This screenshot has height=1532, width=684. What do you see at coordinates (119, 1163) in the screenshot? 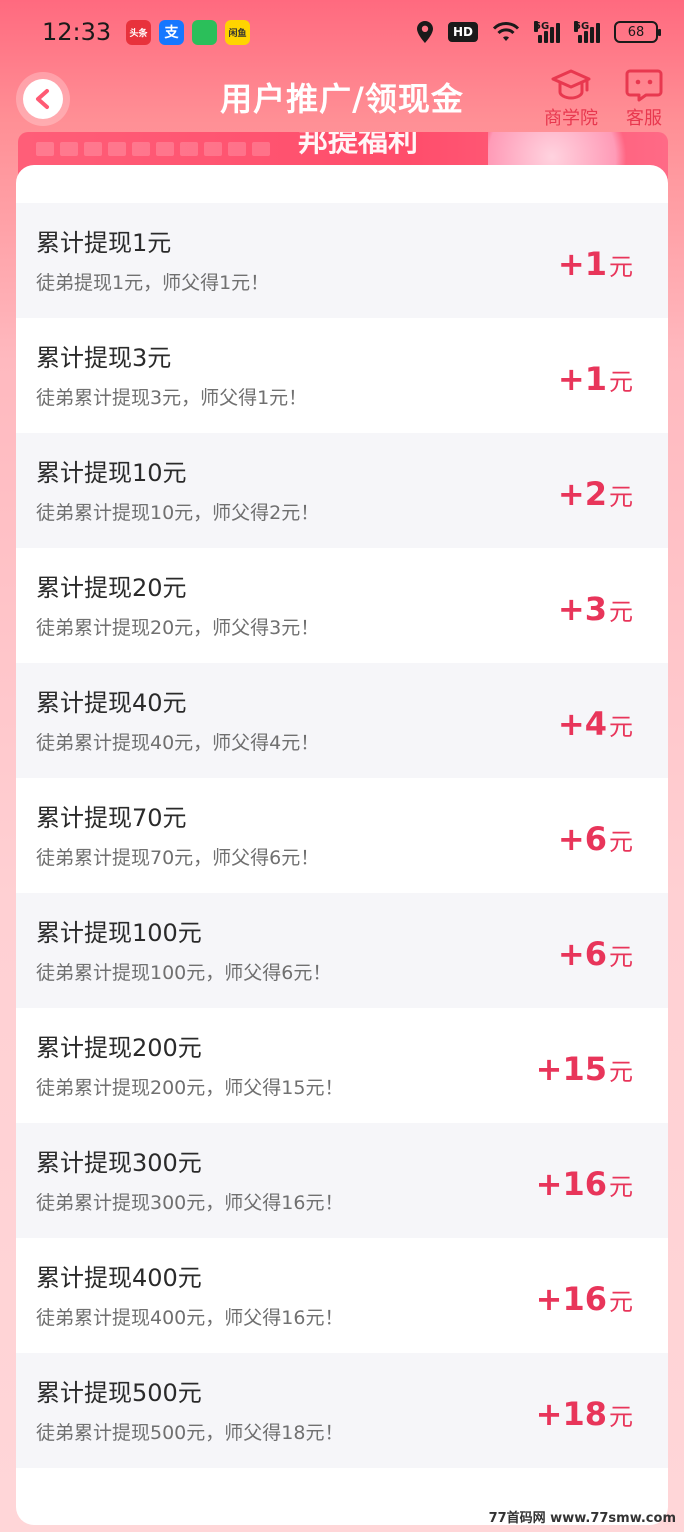
I see `reward-title: 累计提现300元` at bounding box center [119, 1163].